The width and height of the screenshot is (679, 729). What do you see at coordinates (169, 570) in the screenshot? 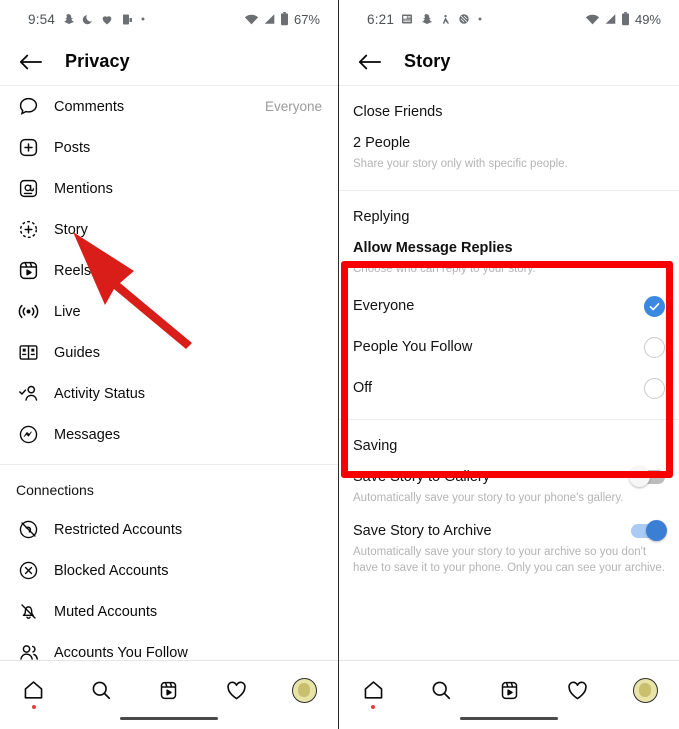
I see `sidebar-item-blocked-accounts: Blocked Accounts` at bounding box center [169, 570].